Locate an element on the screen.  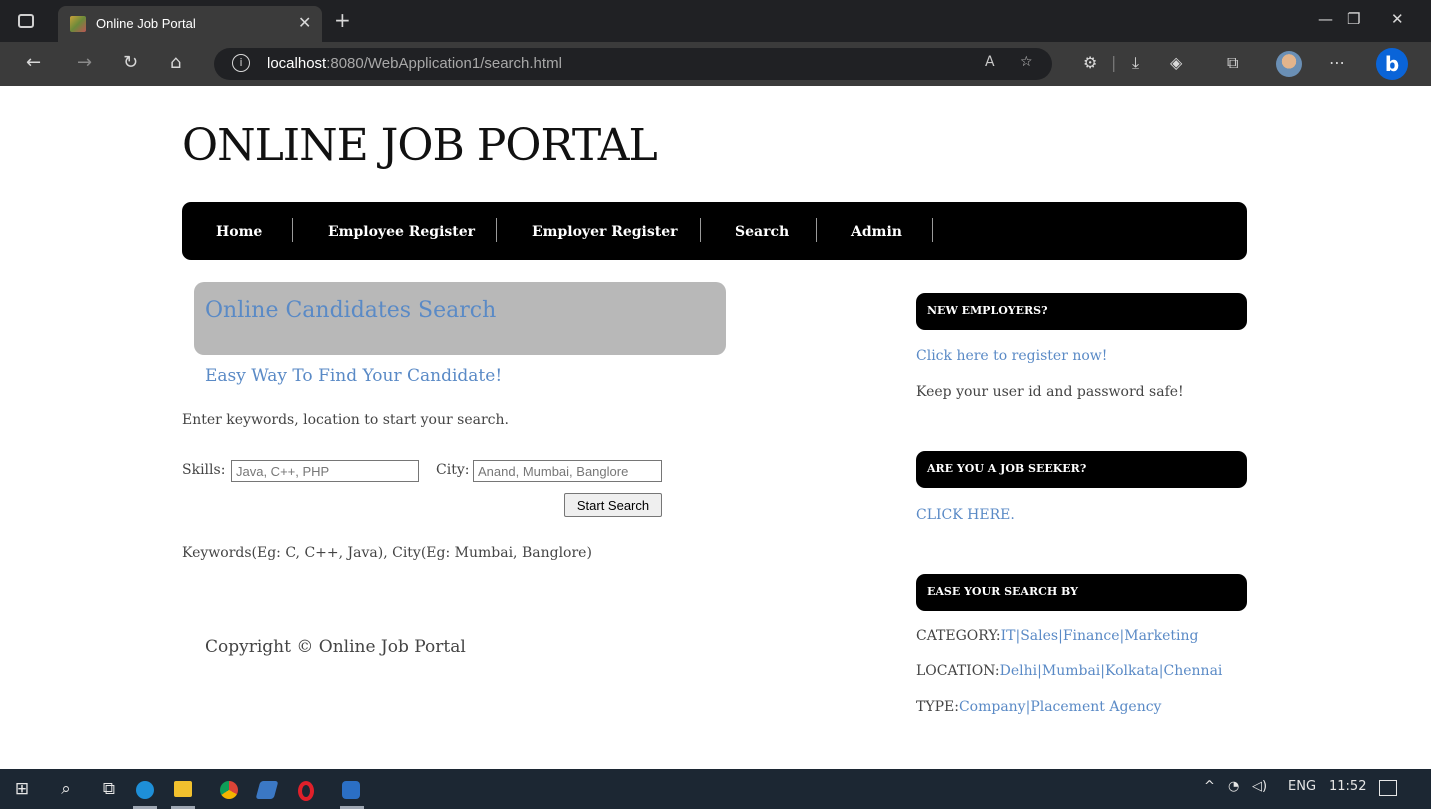
category-link-marketing: Marketing is located at coordinates (1161, 636).